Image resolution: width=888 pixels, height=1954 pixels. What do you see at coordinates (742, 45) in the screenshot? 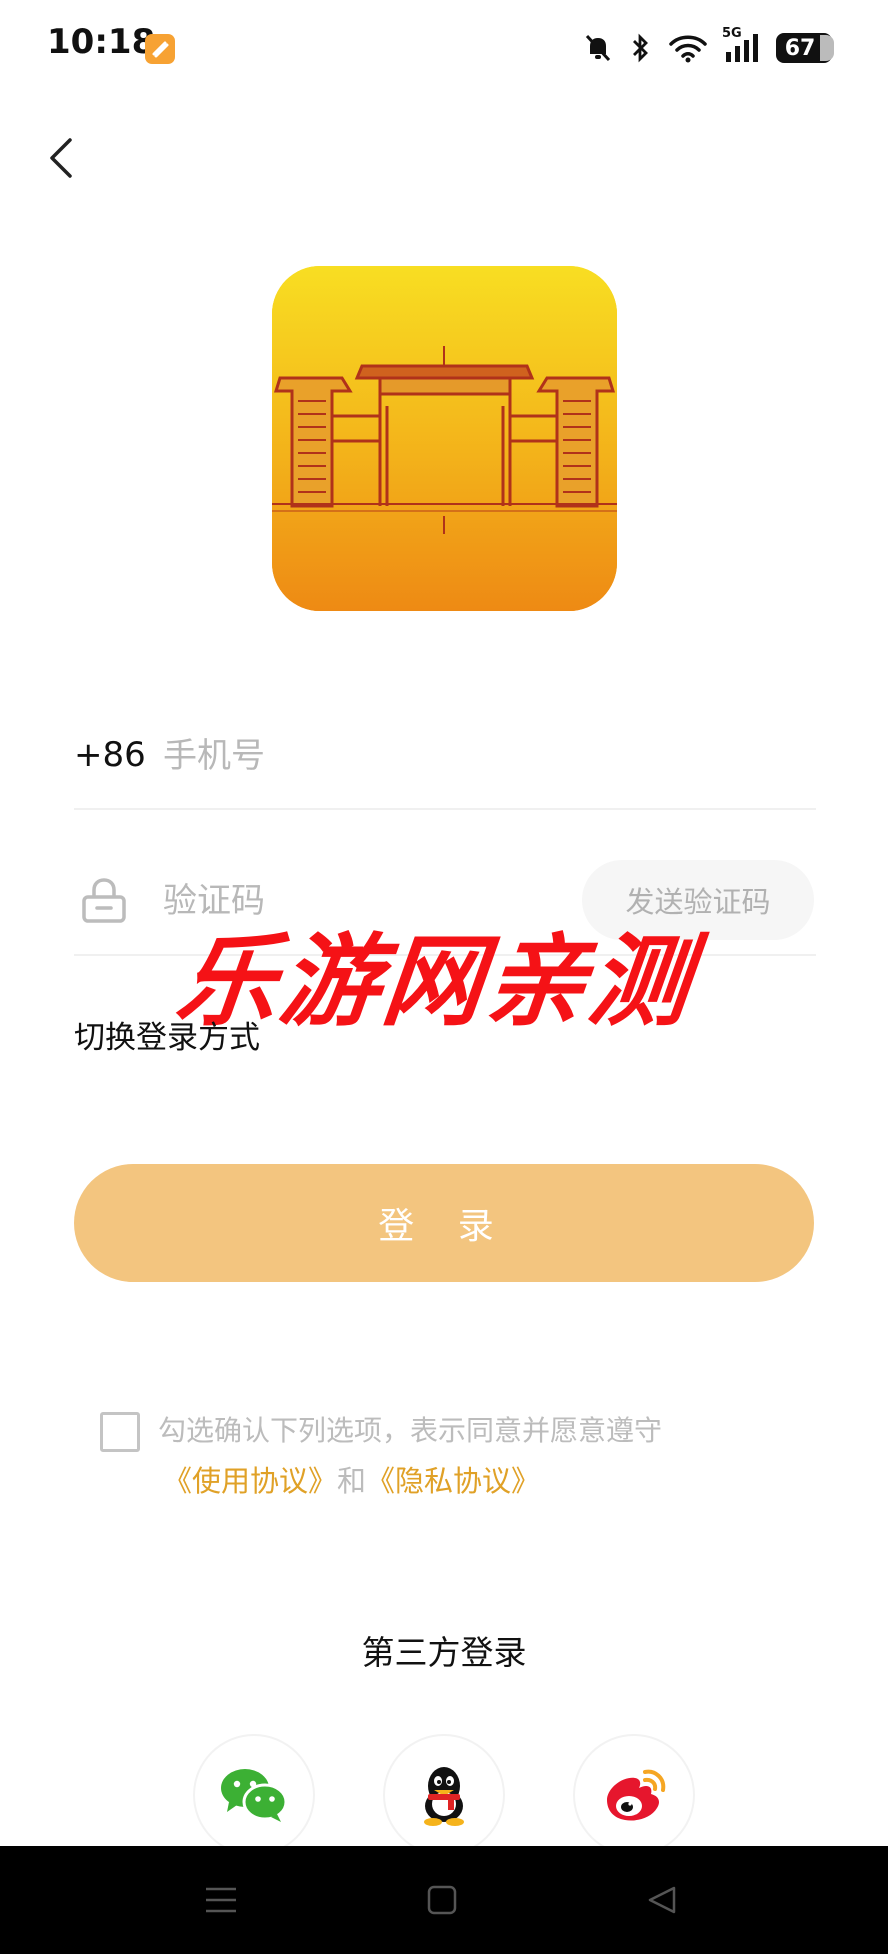
I see `signal-icon: 5G` at bounding box center [742, 45].